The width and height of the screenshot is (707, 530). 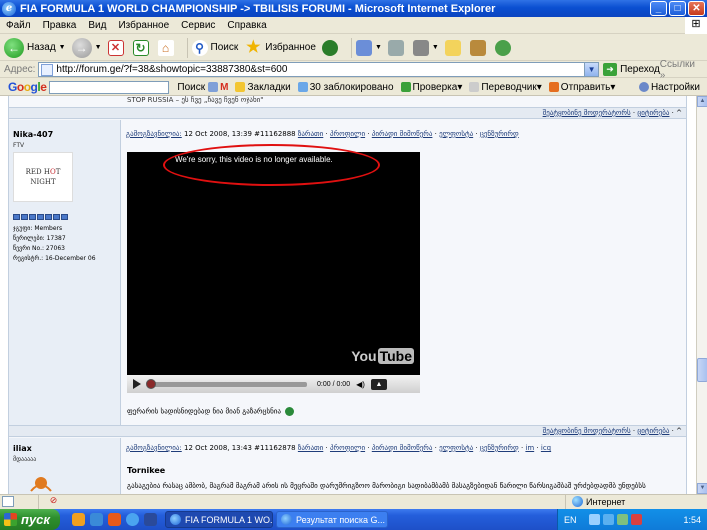 I want to click on post2-link-1: პროფილი, so click(x=347, y=448).